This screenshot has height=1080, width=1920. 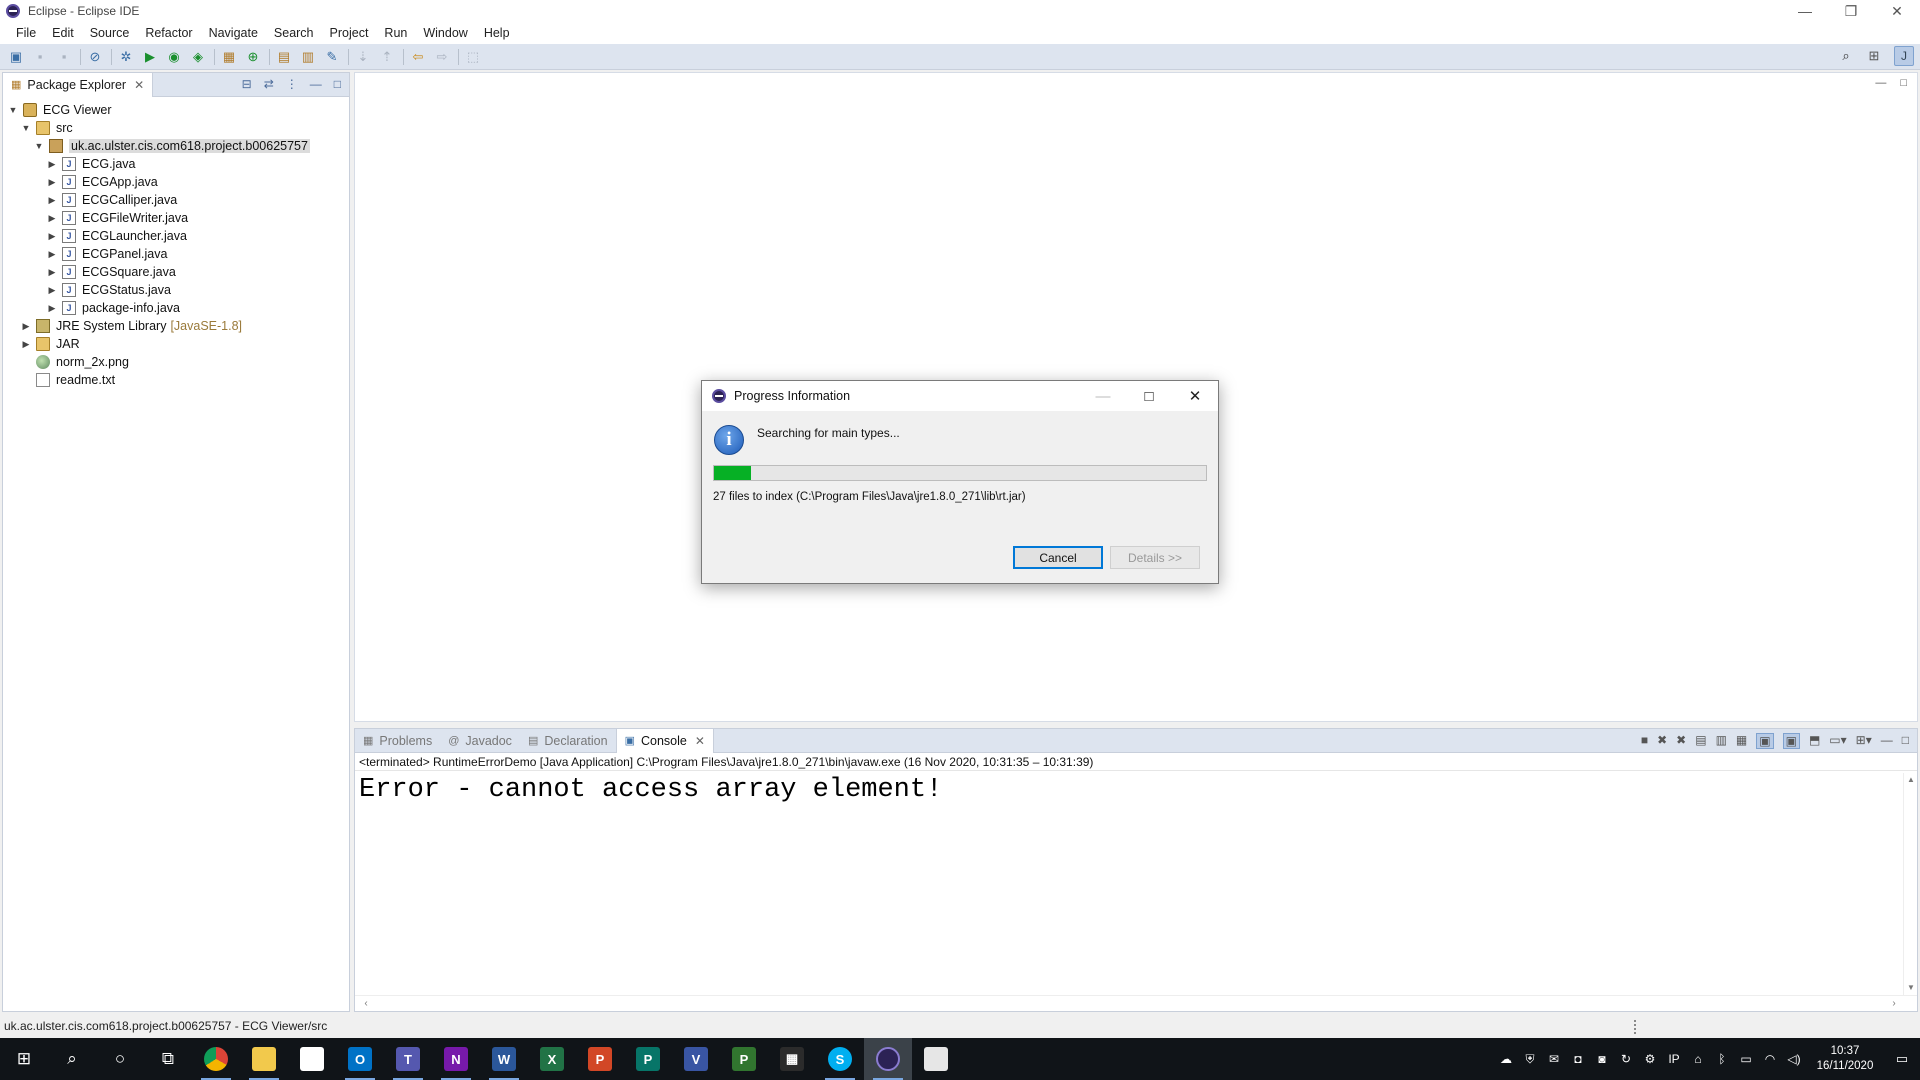 What do you see at coordinates (504, 1059) in the screenshot?
I see `taskbar-word: W` at bounding box center [504, 1059].